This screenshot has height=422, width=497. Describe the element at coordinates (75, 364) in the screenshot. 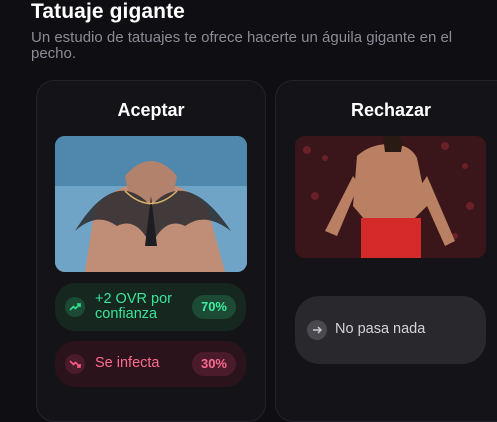

I see `trending-down-icon` at that location.